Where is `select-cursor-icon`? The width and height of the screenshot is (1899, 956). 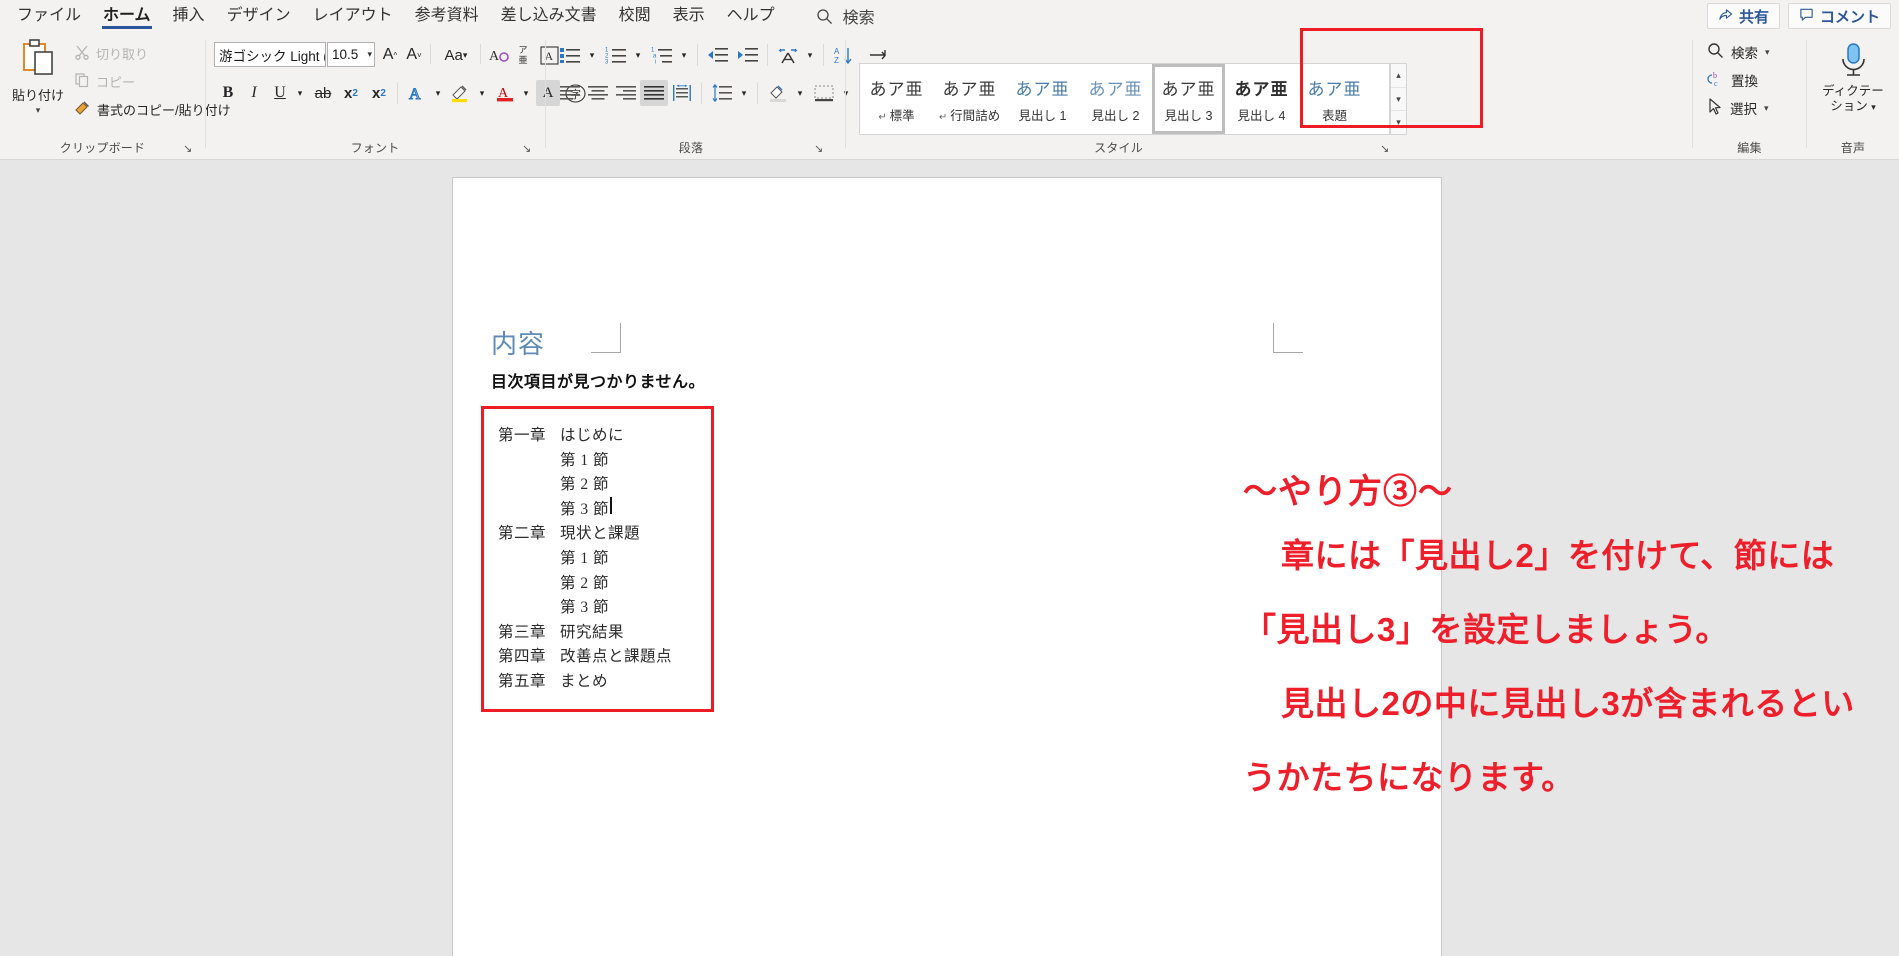 select-cursor-icon is located at coordinates (1715, 108).